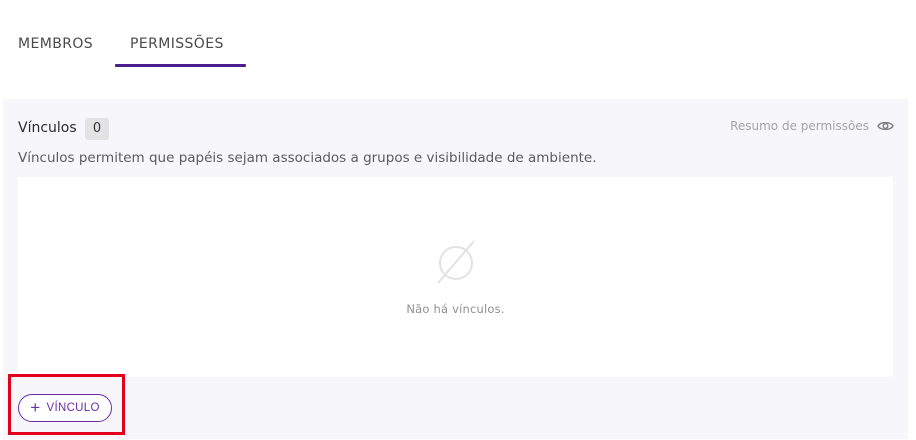  I want to click on permissions-summary-link: Resumo de permissões, so click(812, 126).